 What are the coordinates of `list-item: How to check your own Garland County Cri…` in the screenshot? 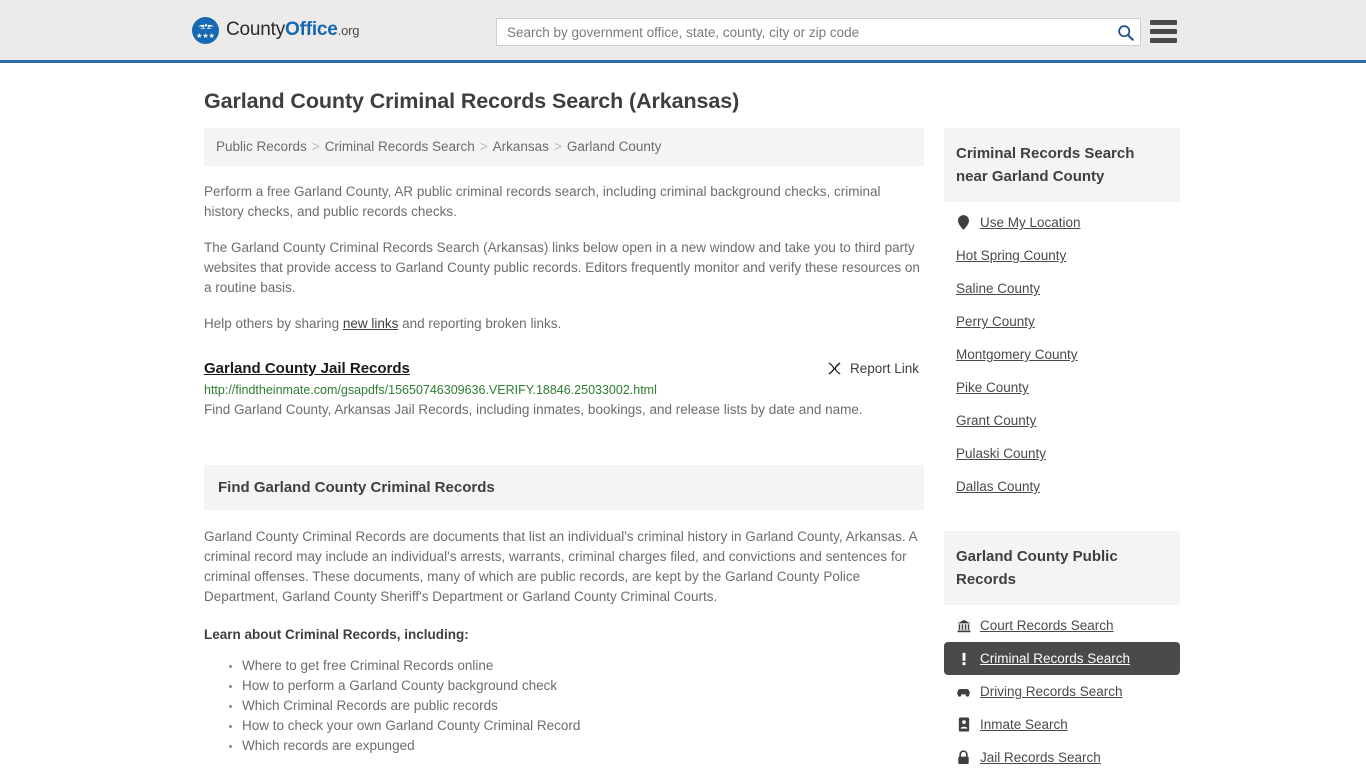 It's located at (583, 726).